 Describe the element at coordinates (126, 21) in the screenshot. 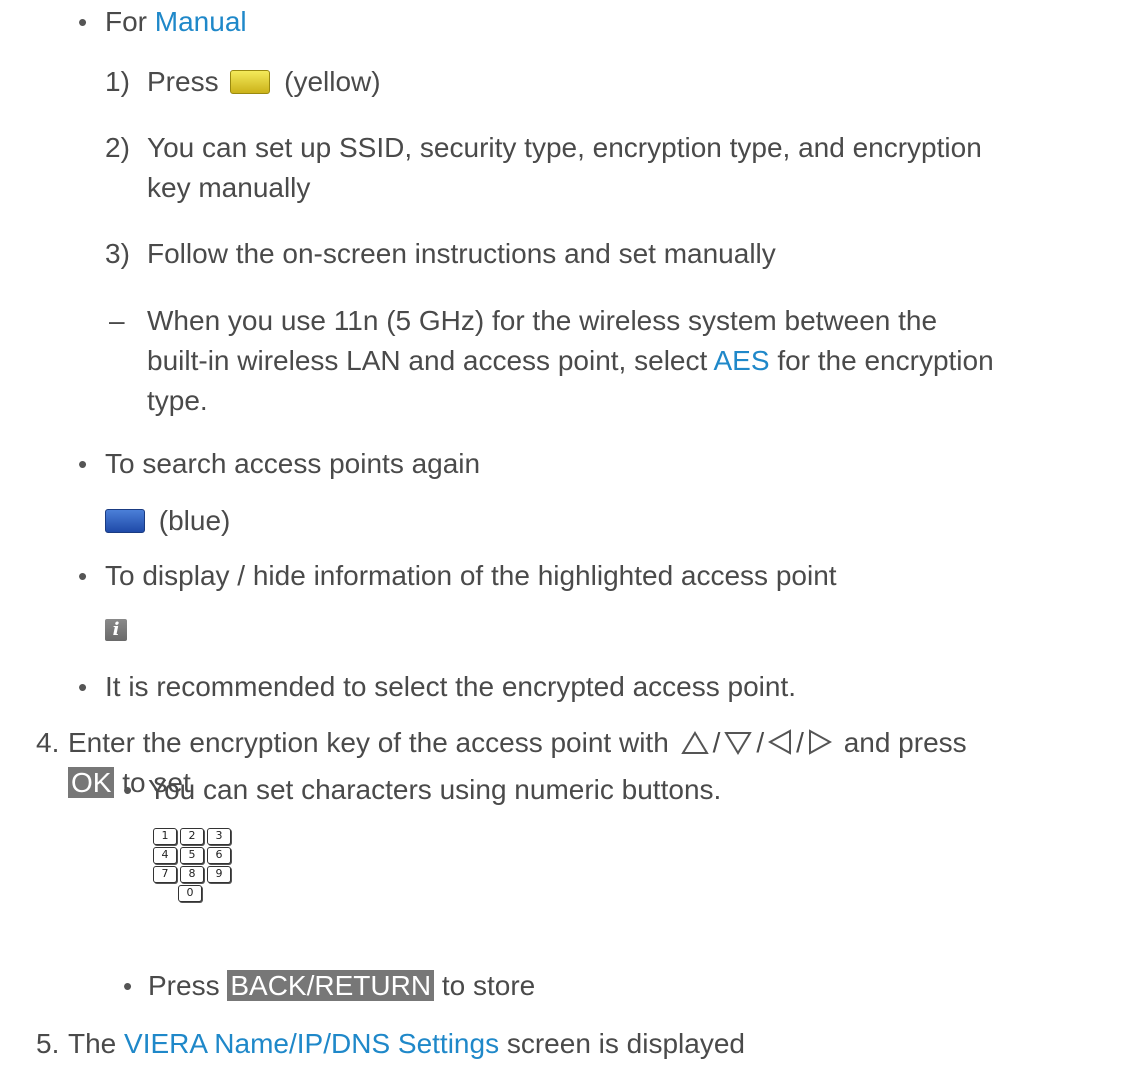

I see `for-label: For` at that location.